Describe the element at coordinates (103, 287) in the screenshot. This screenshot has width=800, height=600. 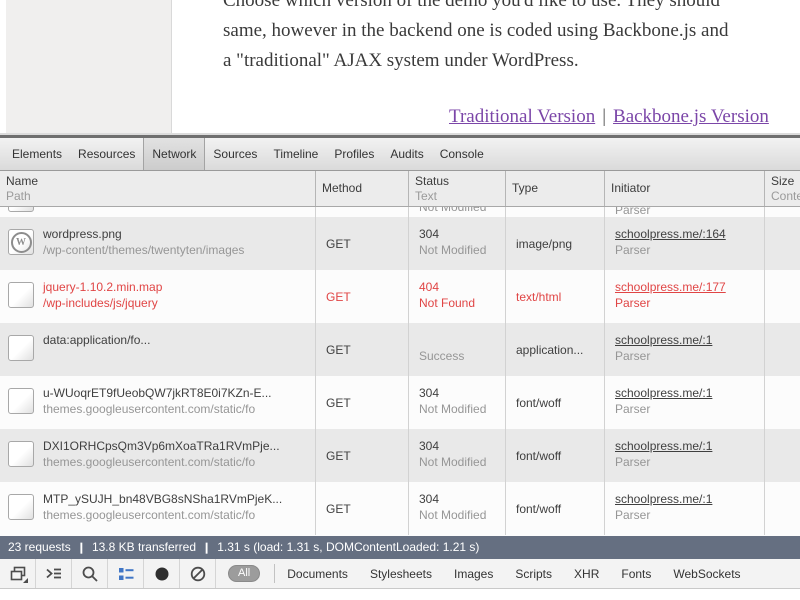
I see `request-name: jquery-1.10.2.min.map` at that location.